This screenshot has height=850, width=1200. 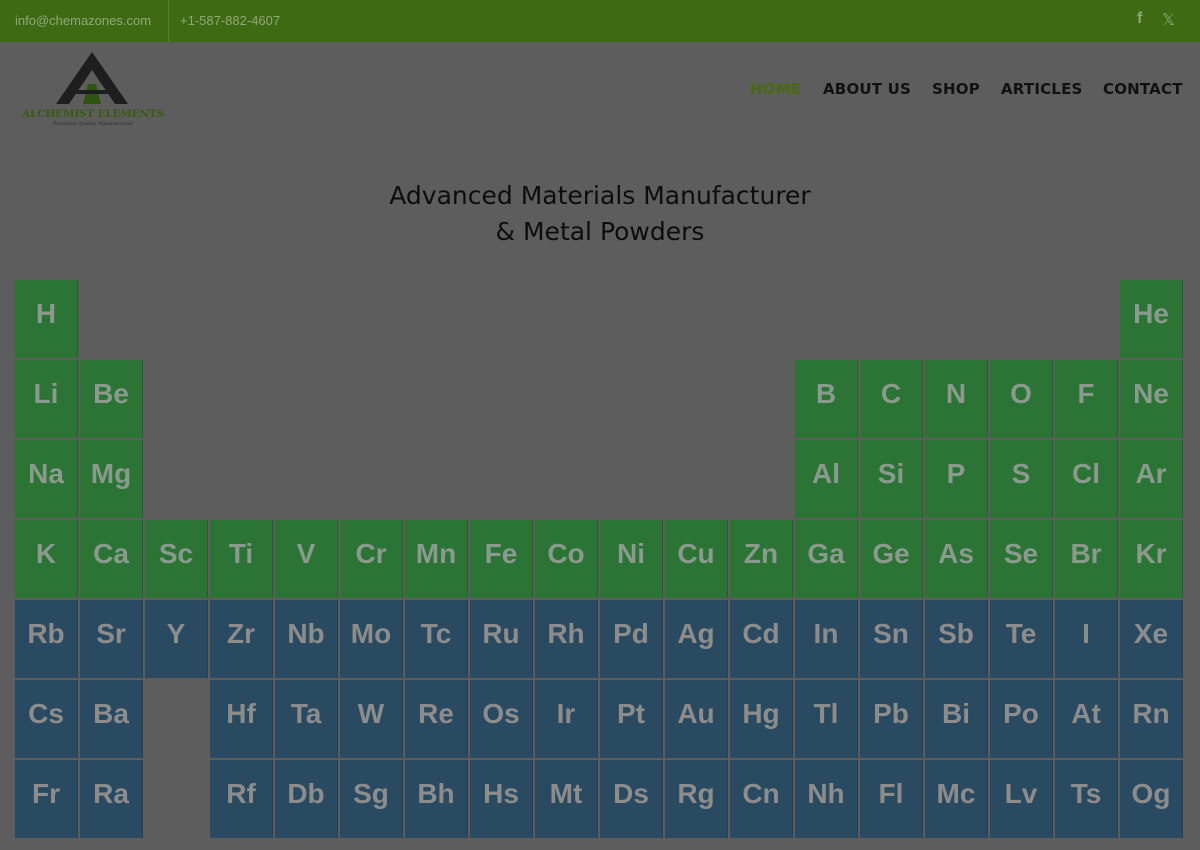 What do you see at coordinates (1021, 719) in the screenshot?
I see `element-tile-po: Po` at bounding box center [1021, 719].